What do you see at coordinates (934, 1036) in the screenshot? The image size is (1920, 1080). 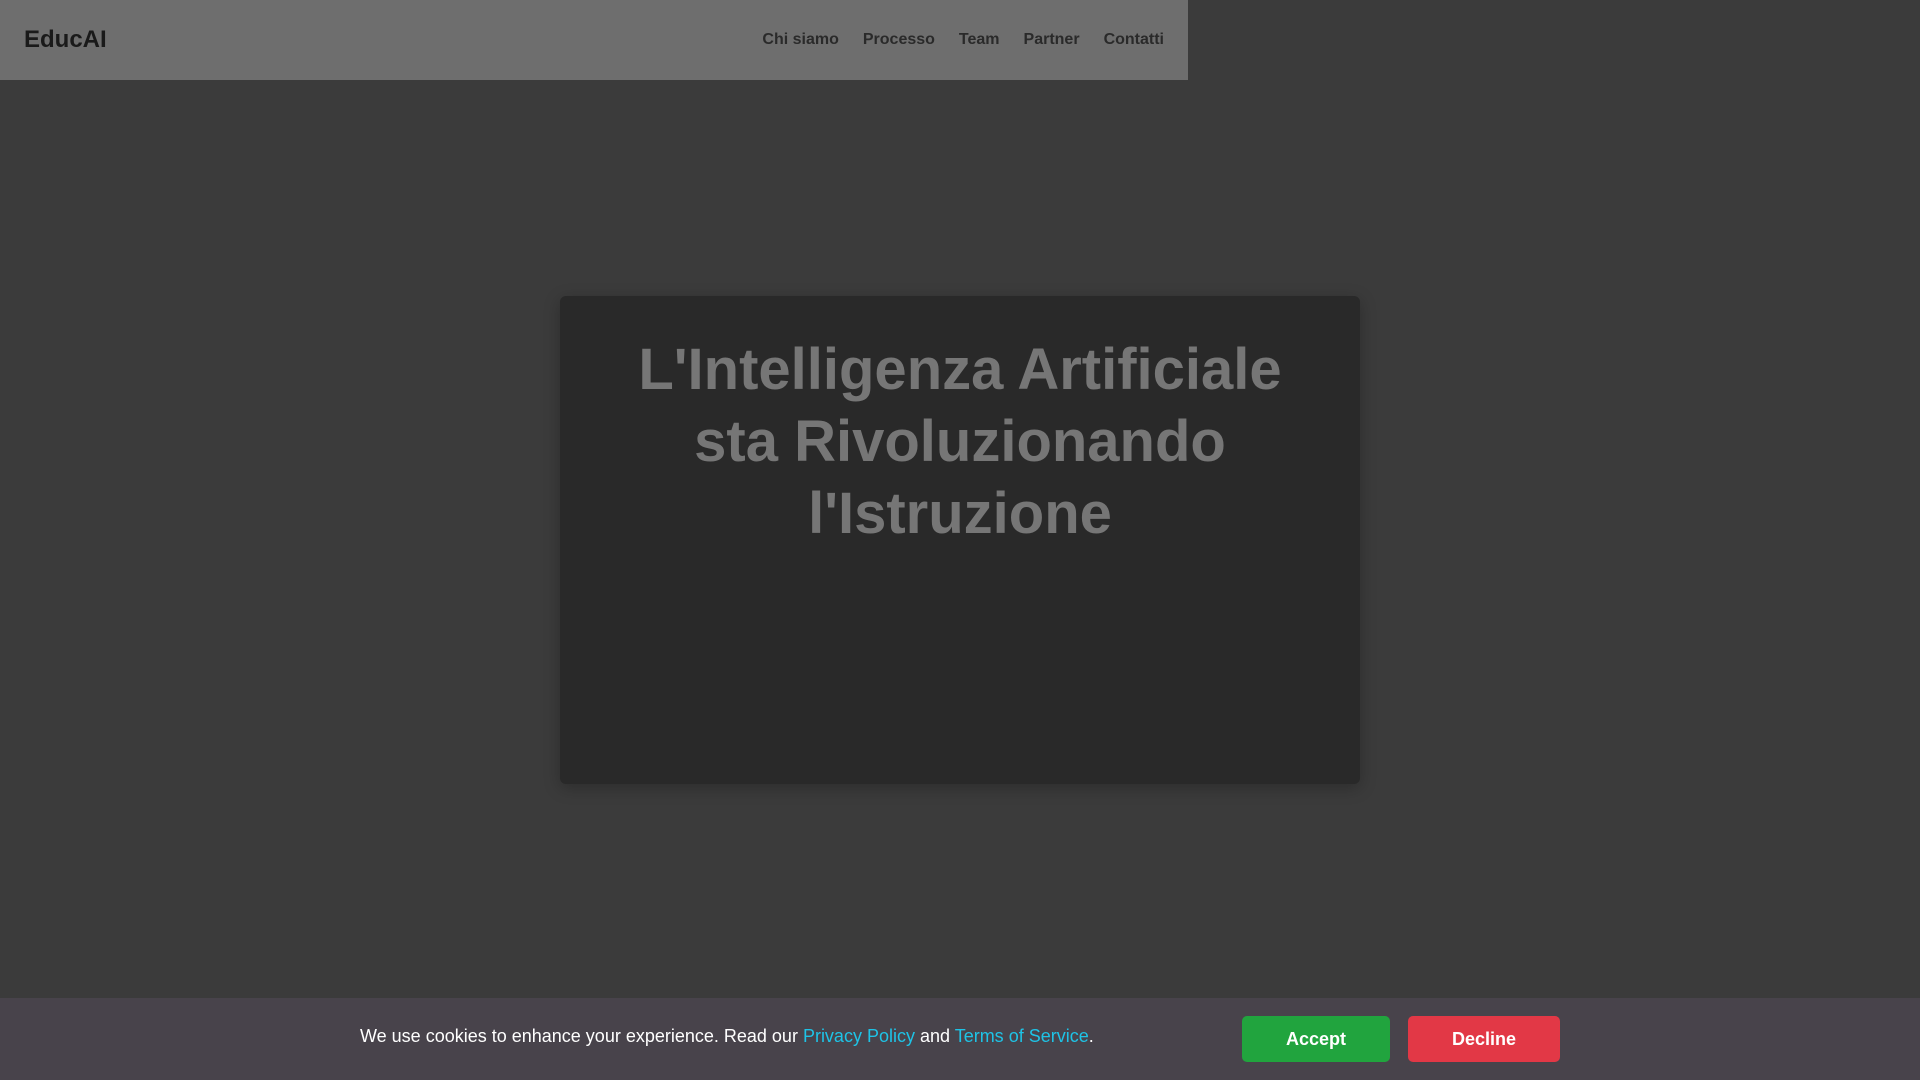 I see `cookie-text-mid: and` at bounding box center [934, 1036].